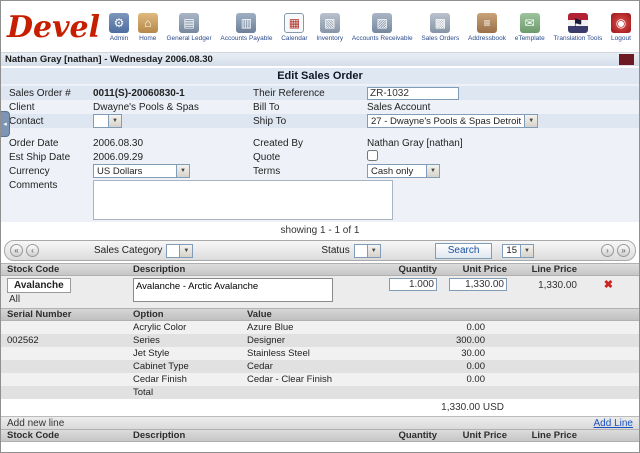 Image resolution: width=640 pixels, height=453 pixels. I want to click on nav-item-general-ledger: ▤ General Ledger, so click(189, 27).